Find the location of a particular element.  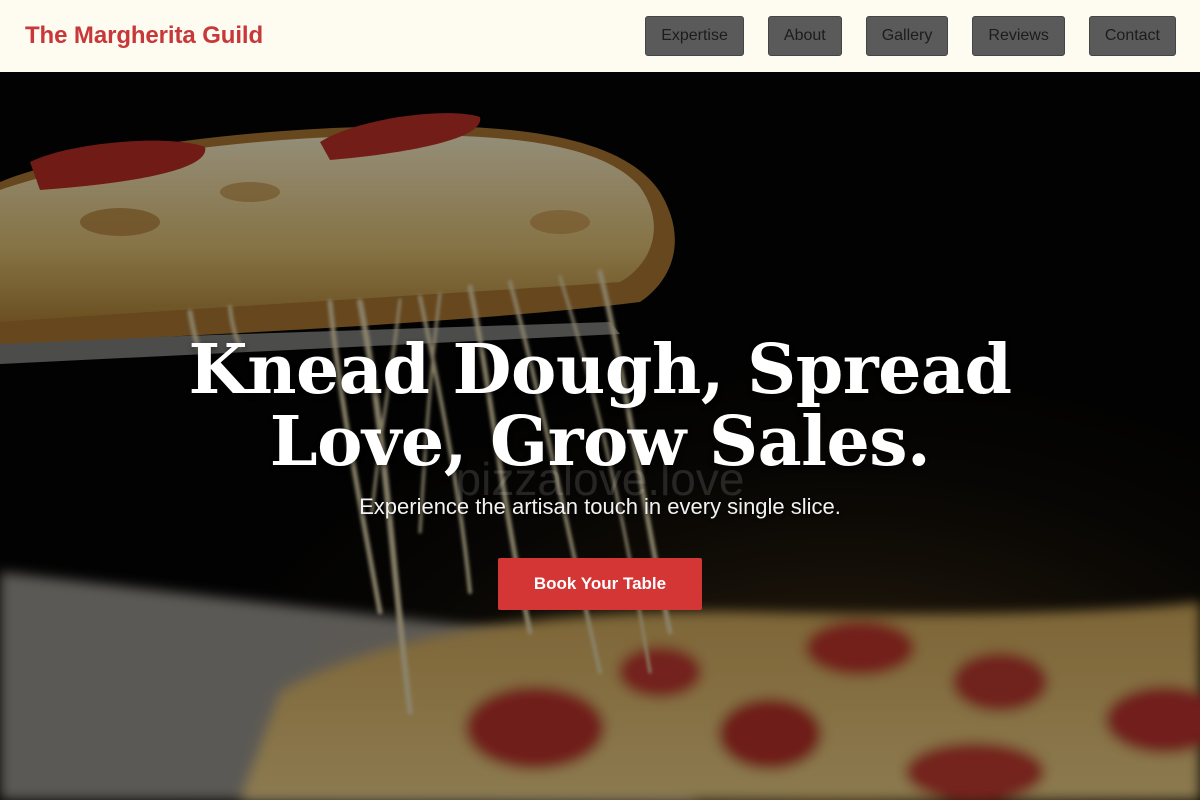

brand-logo-text: The Margherita Guild is located at coordinates (144, 36).